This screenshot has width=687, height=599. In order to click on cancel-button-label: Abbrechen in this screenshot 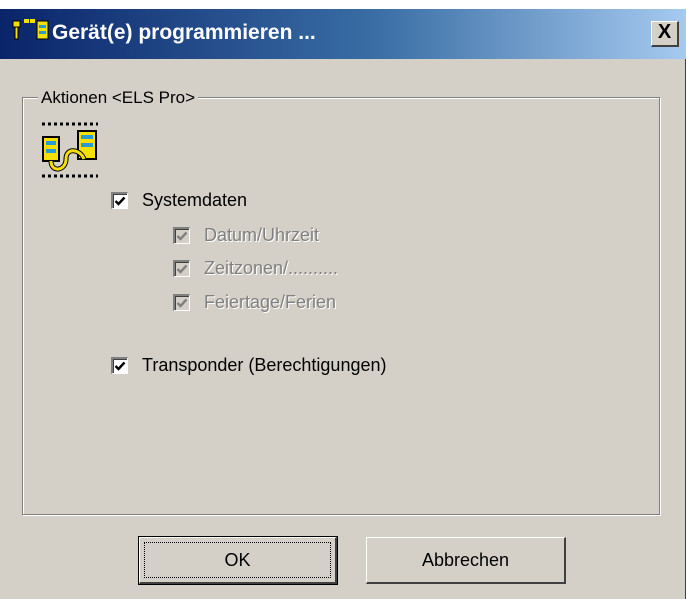, I will do `click(465, 560)`.